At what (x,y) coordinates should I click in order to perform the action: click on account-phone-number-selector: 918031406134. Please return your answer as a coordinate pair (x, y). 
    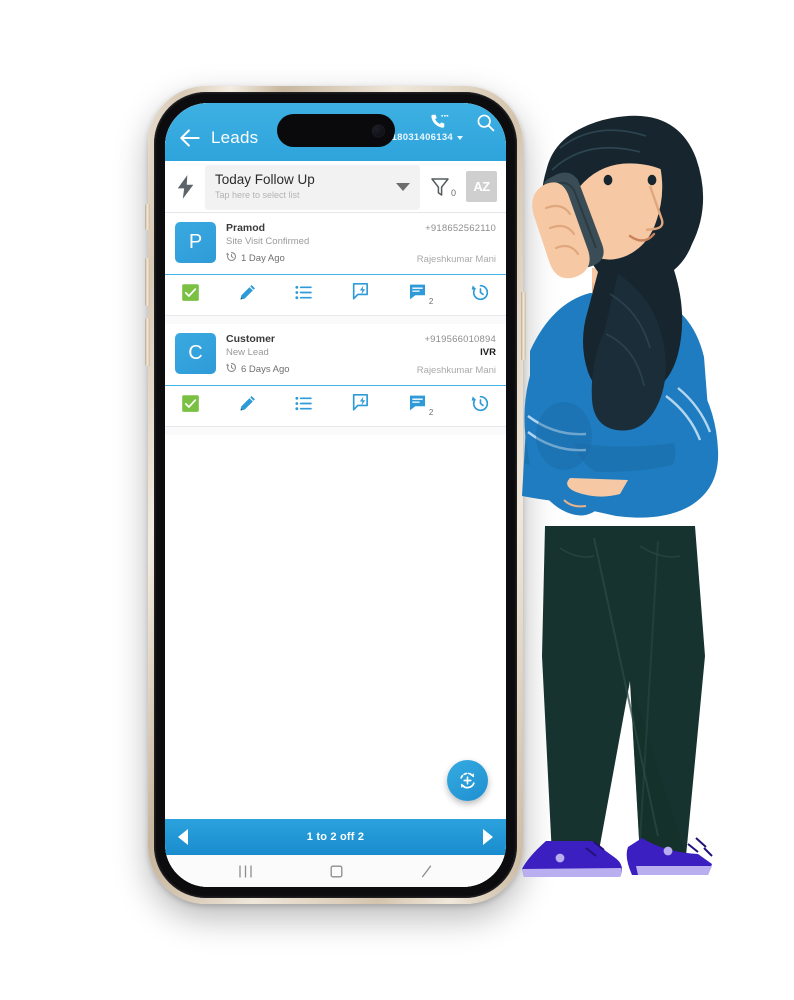
    Looking at the image, I should click on (424, 137).